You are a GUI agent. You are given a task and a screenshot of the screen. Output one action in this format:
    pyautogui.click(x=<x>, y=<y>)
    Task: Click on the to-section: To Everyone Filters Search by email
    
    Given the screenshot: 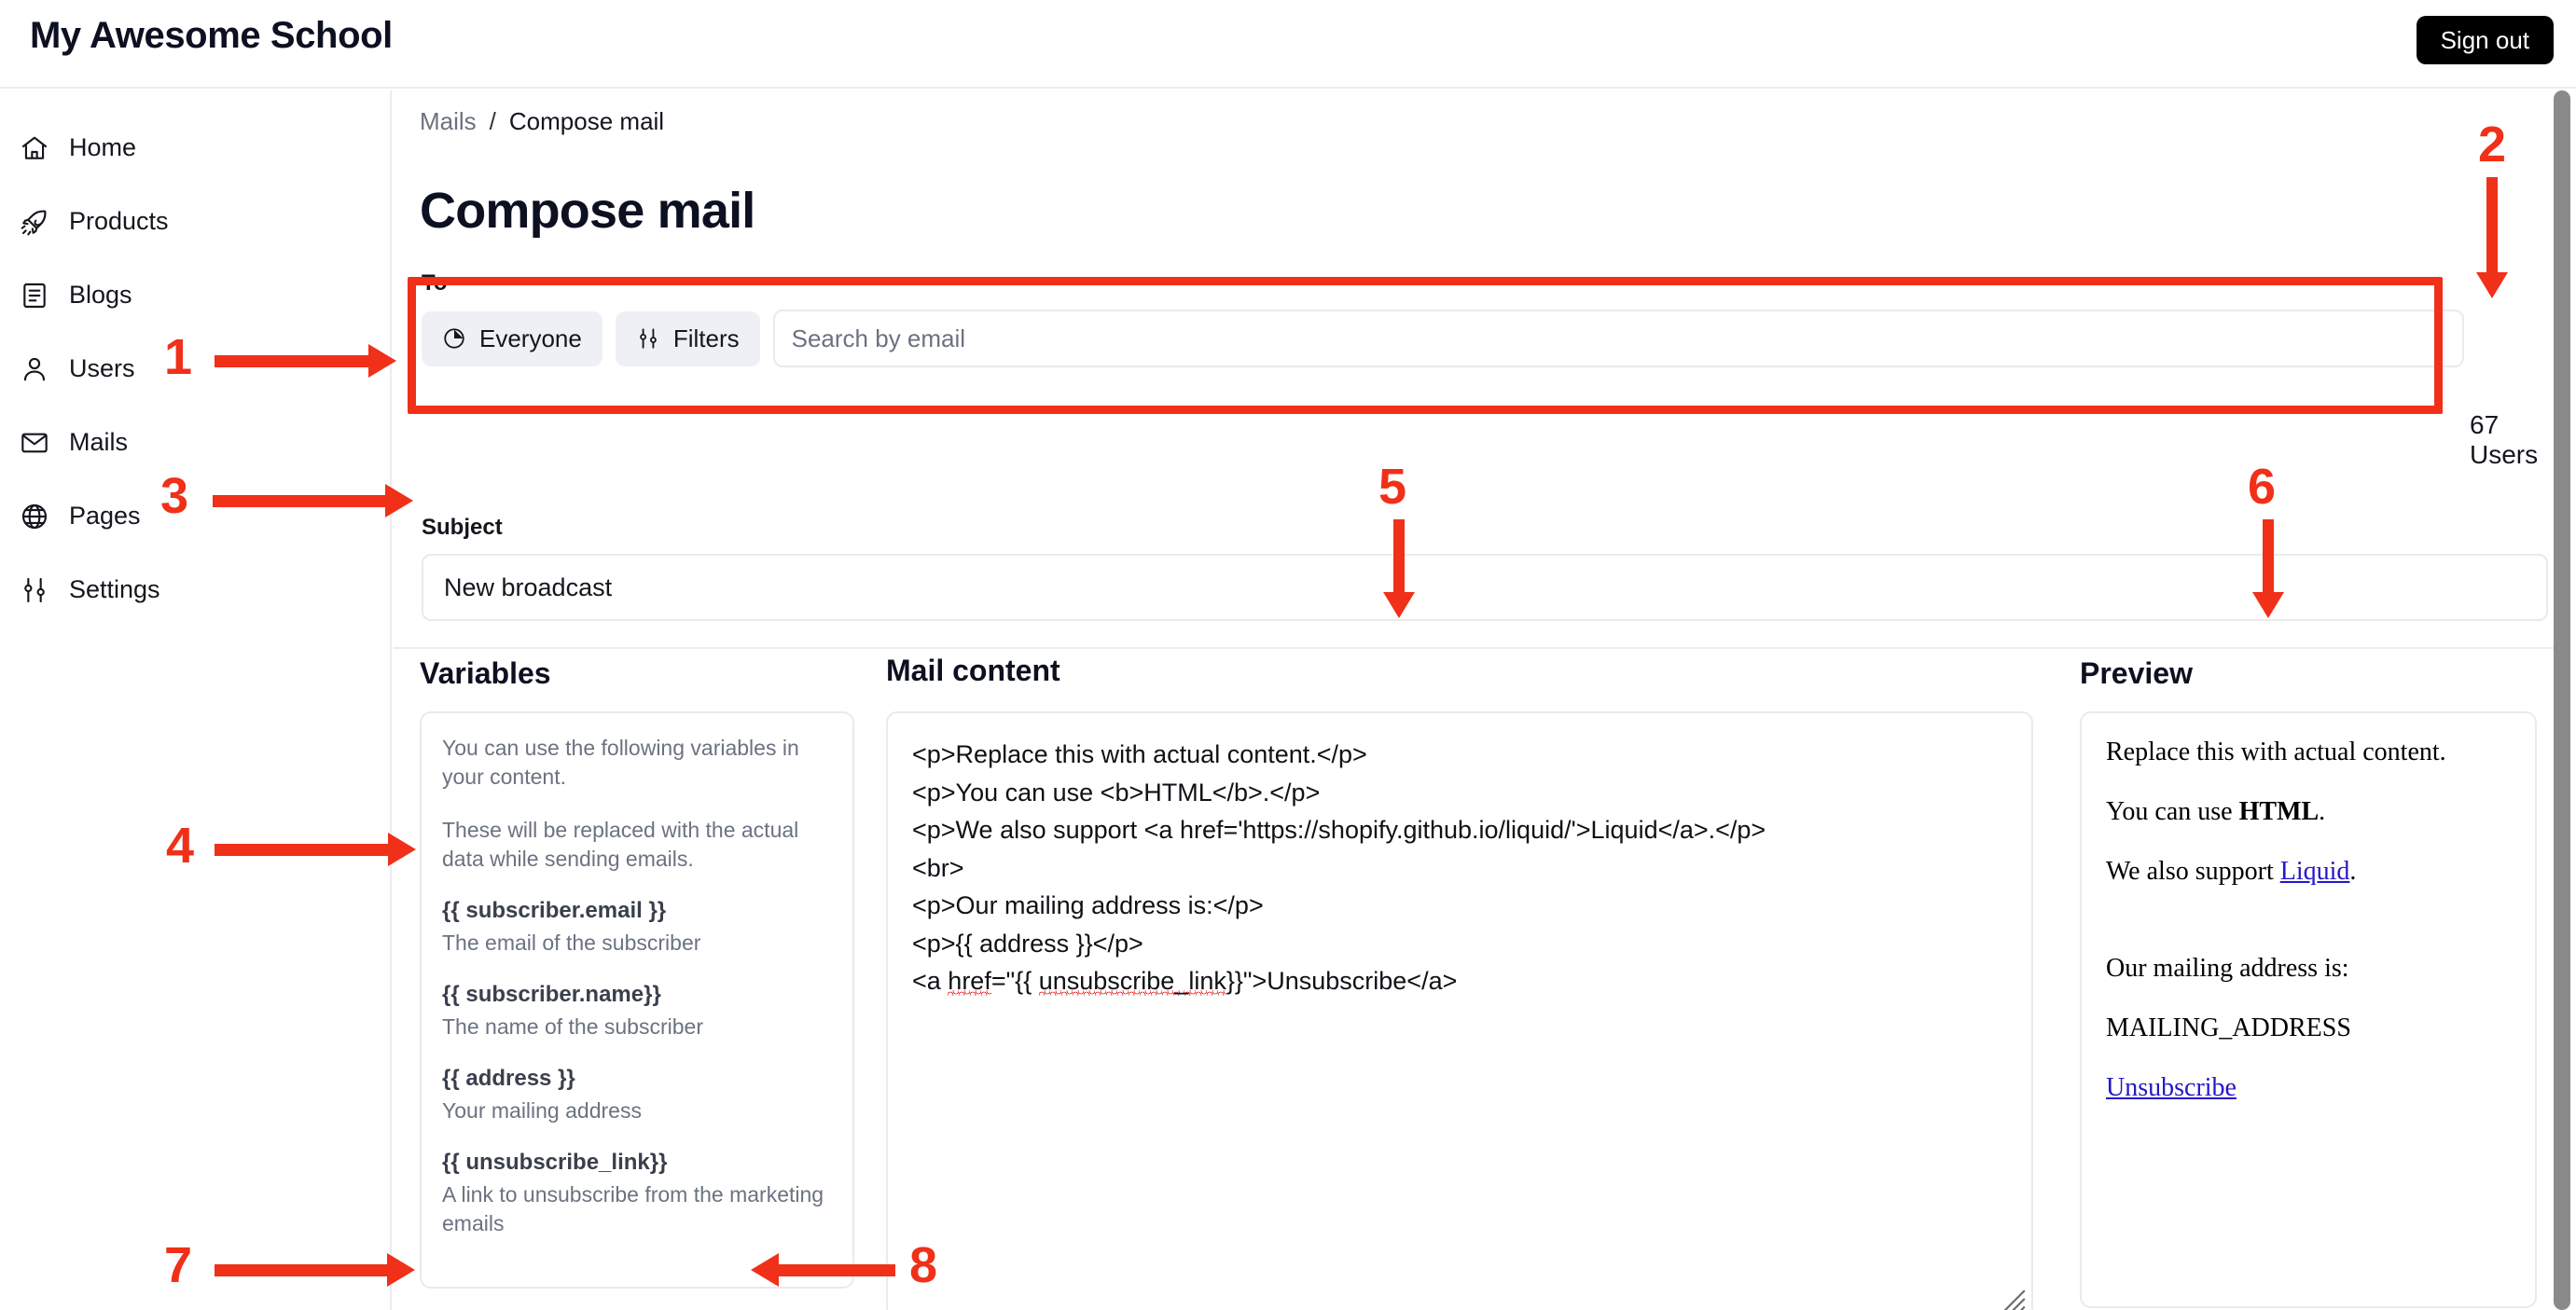 What is the action you would take?
    pyautogui.click(x=1438, y=318)
    